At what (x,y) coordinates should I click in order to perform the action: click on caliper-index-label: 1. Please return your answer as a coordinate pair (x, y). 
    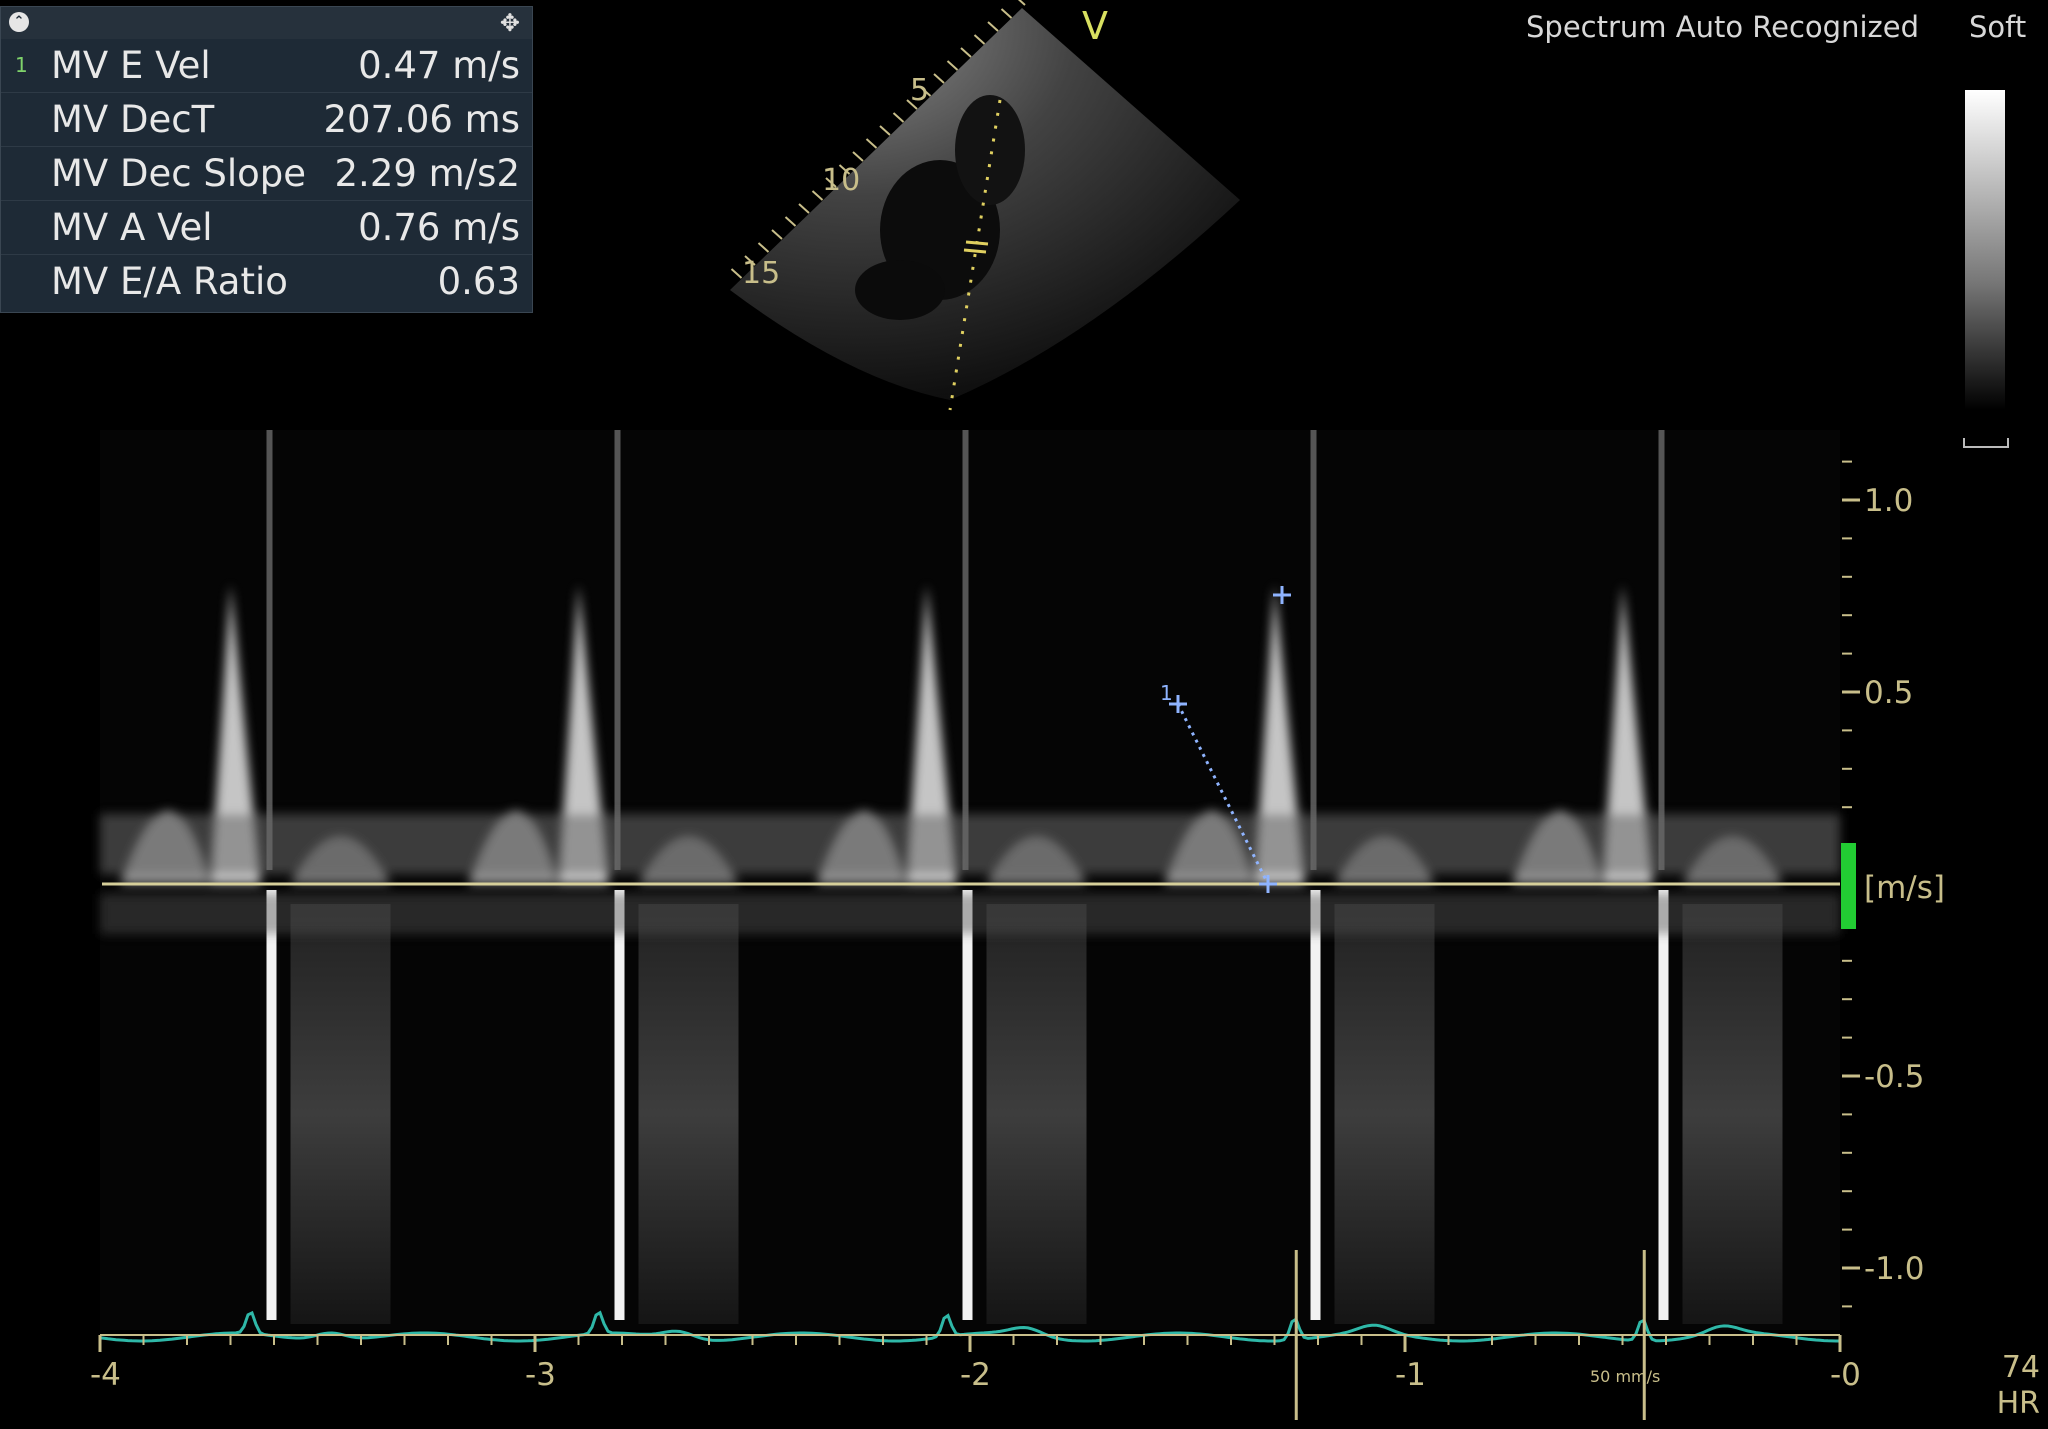
    Looking at the image, I should click on (1166, 693).